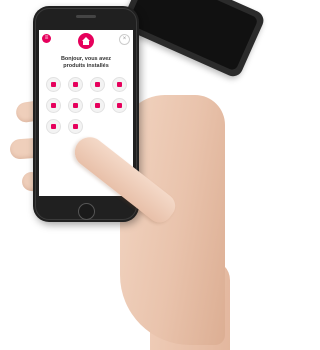  What do you see at coordinates (46, 38) in the screenshot?
I see `menu-icon: ≡` at bounding box center [46, 38].